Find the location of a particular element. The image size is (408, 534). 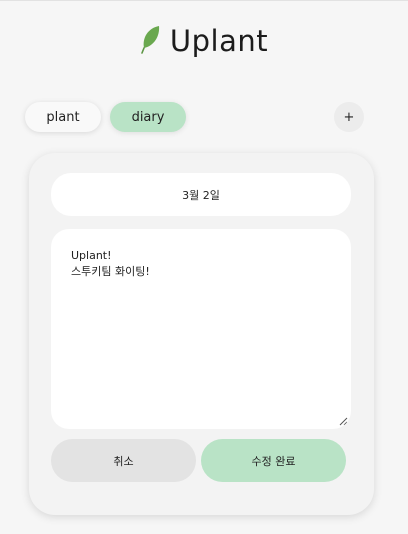

resize-handle-icon is located at coordinates (343, 421).